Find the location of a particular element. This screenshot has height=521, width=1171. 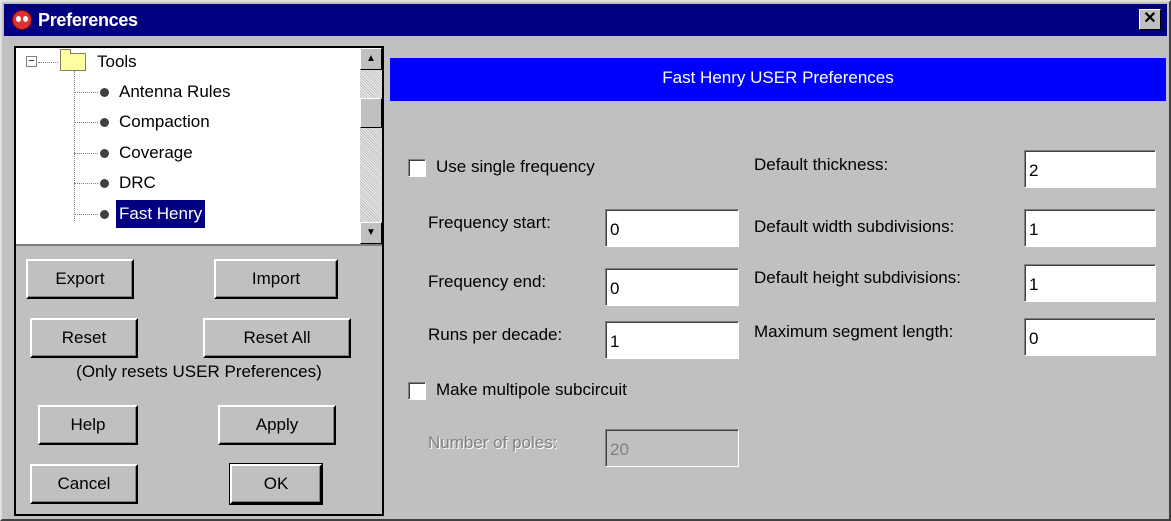

tree-item-label: Compaction is located at coordinates (164, 121).